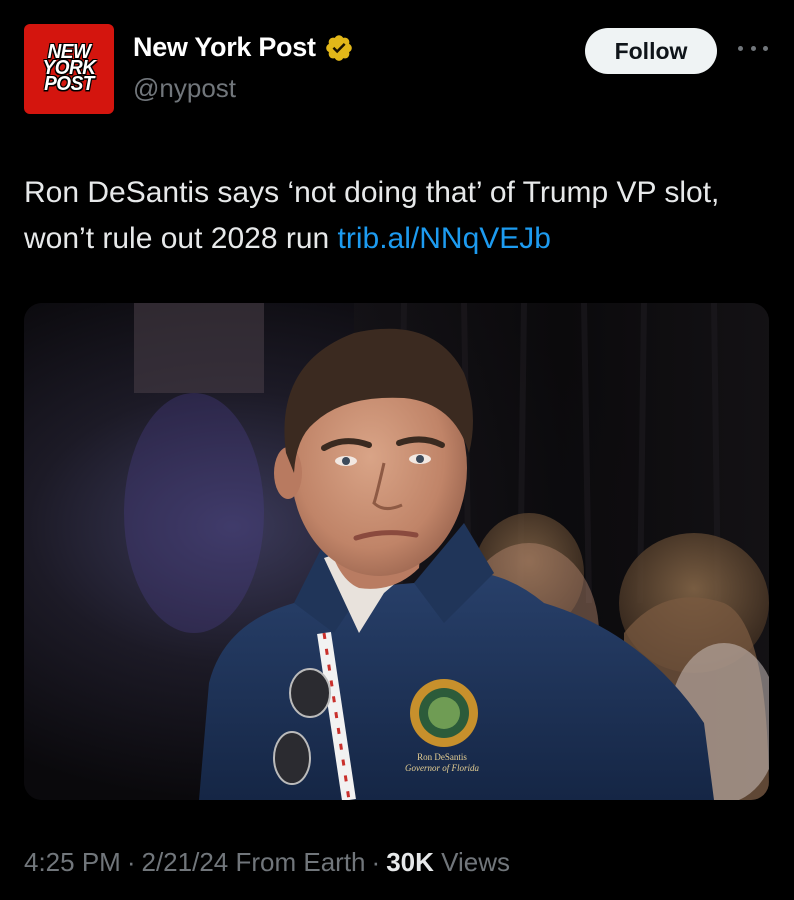 This screenshot has width=794, height=900. I want to click on tweet-link: trib.al/NNqVEJb, so click(444, 238).